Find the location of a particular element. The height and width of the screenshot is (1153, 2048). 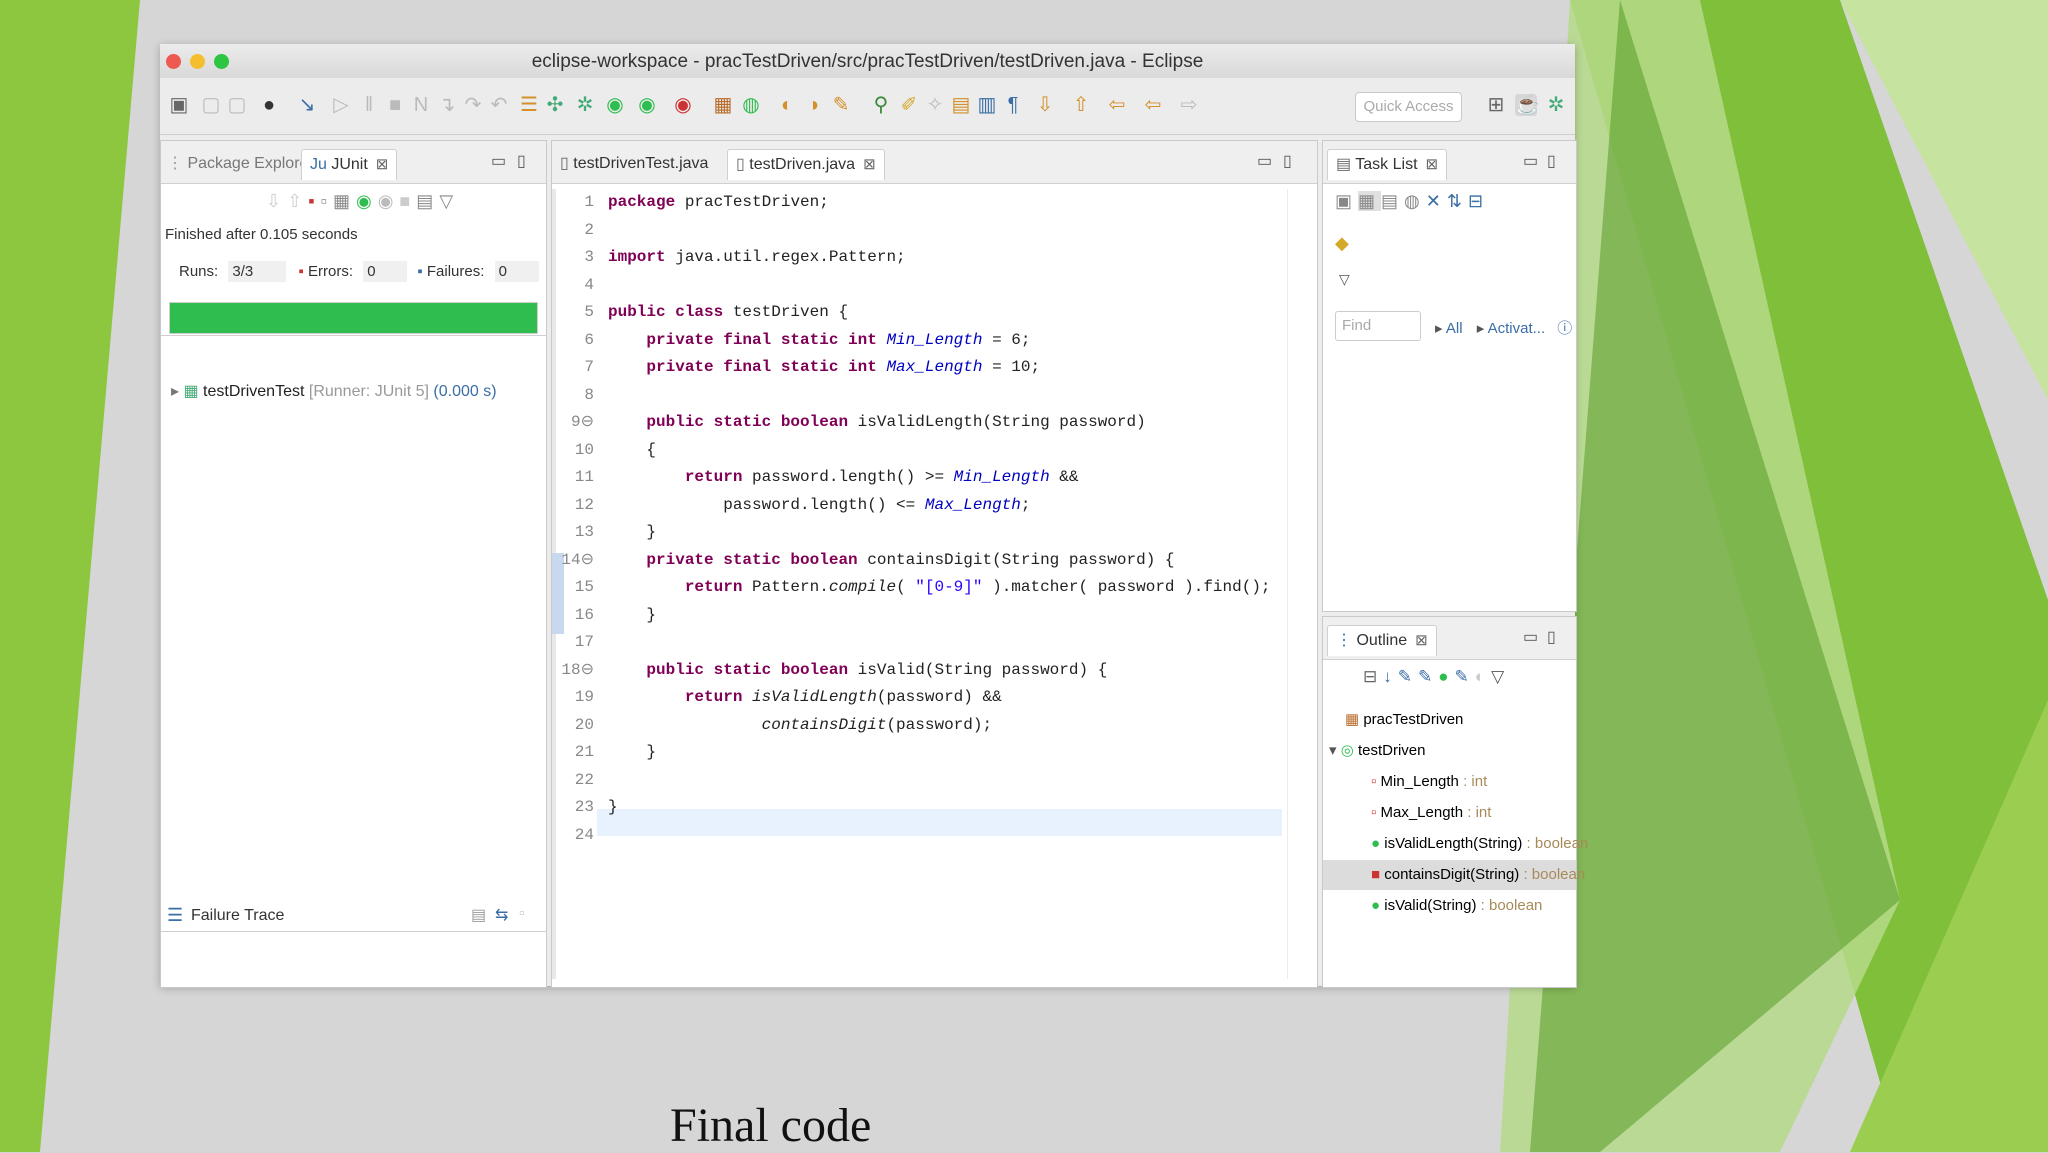

outline-item-class: ▾ ◎ testDriven is located at coordinates (1377, 751).